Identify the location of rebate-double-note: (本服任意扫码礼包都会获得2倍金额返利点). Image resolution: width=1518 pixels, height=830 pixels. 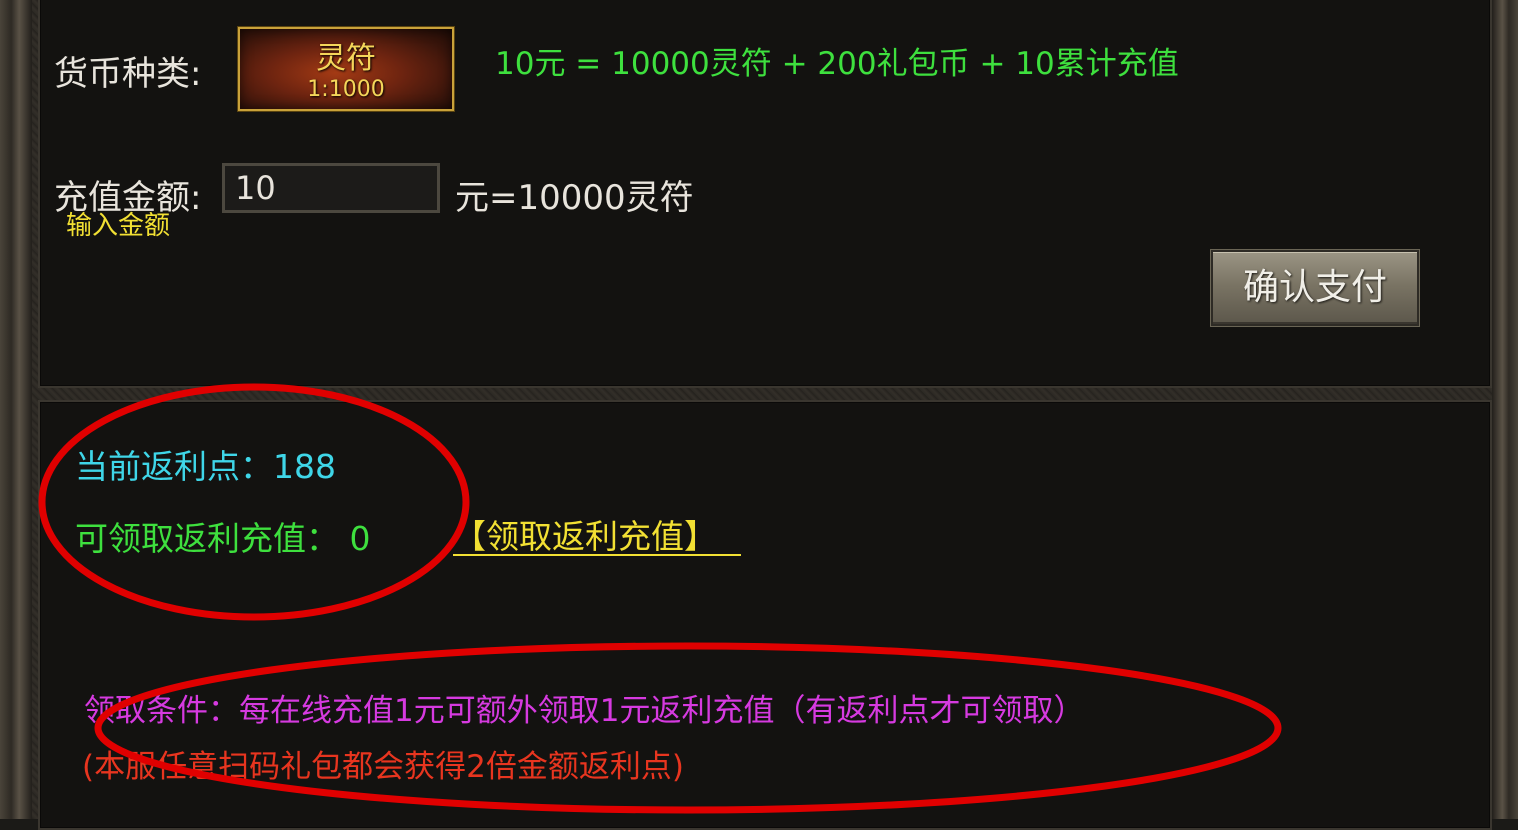
(383, 767).